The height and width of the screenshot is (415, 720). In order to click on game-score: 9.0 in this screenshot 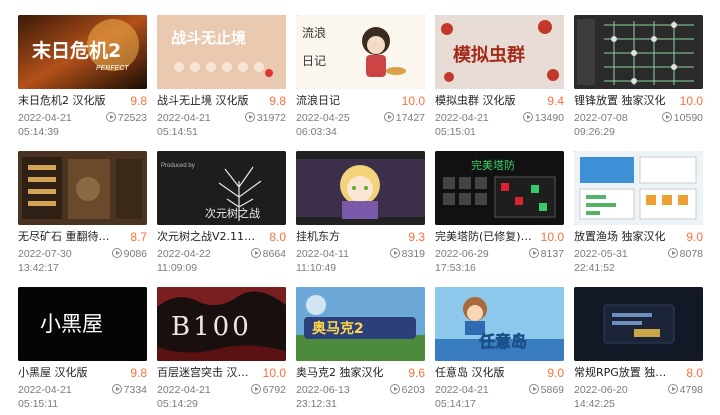, I will do `click(555, 373)`.